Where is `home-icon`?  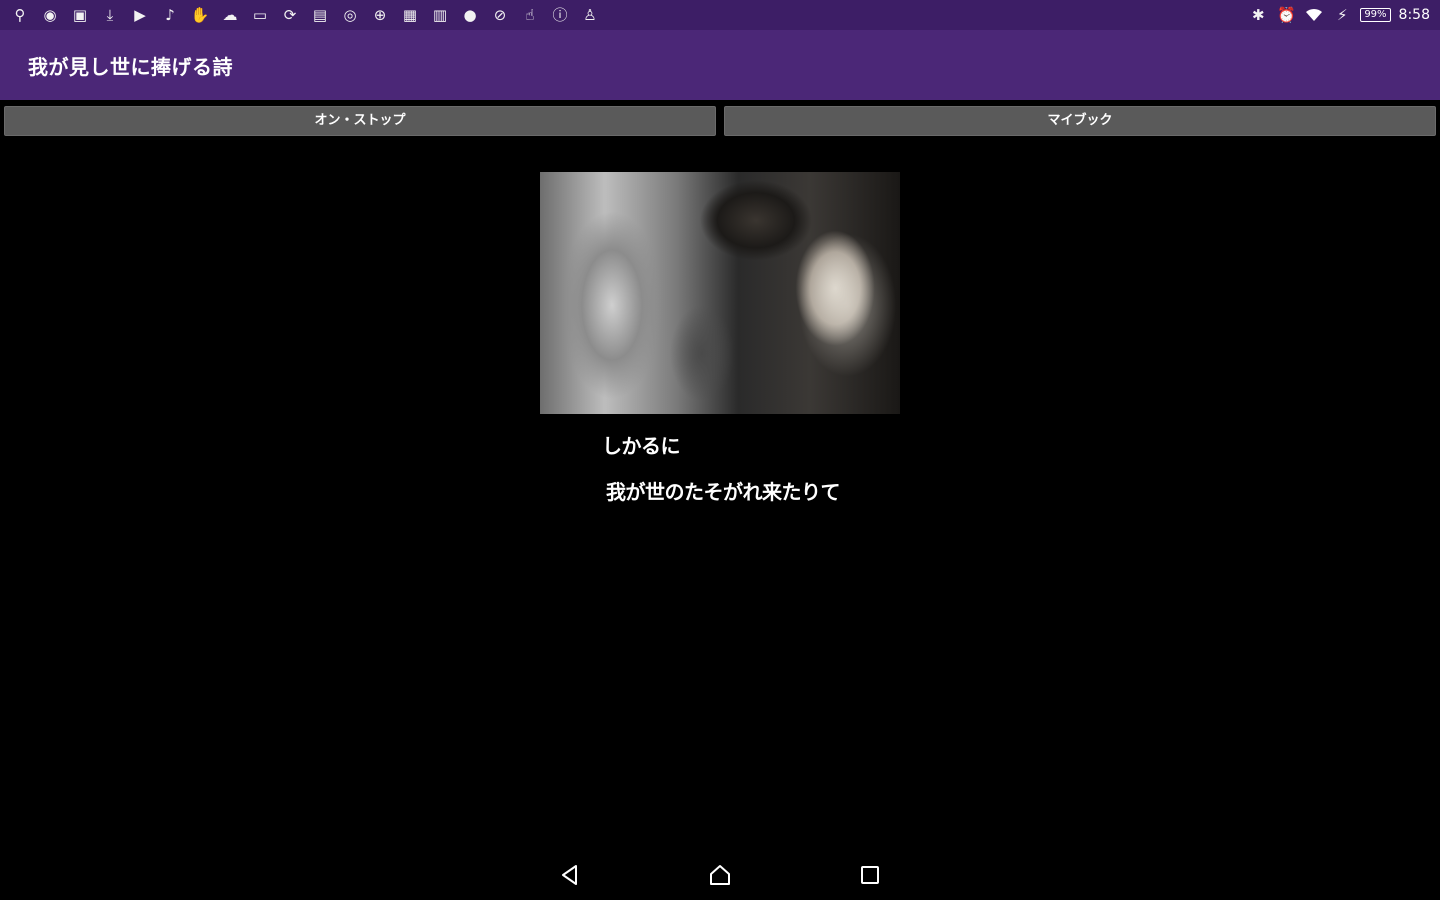 home-icon is located at coordinates (720, 875).